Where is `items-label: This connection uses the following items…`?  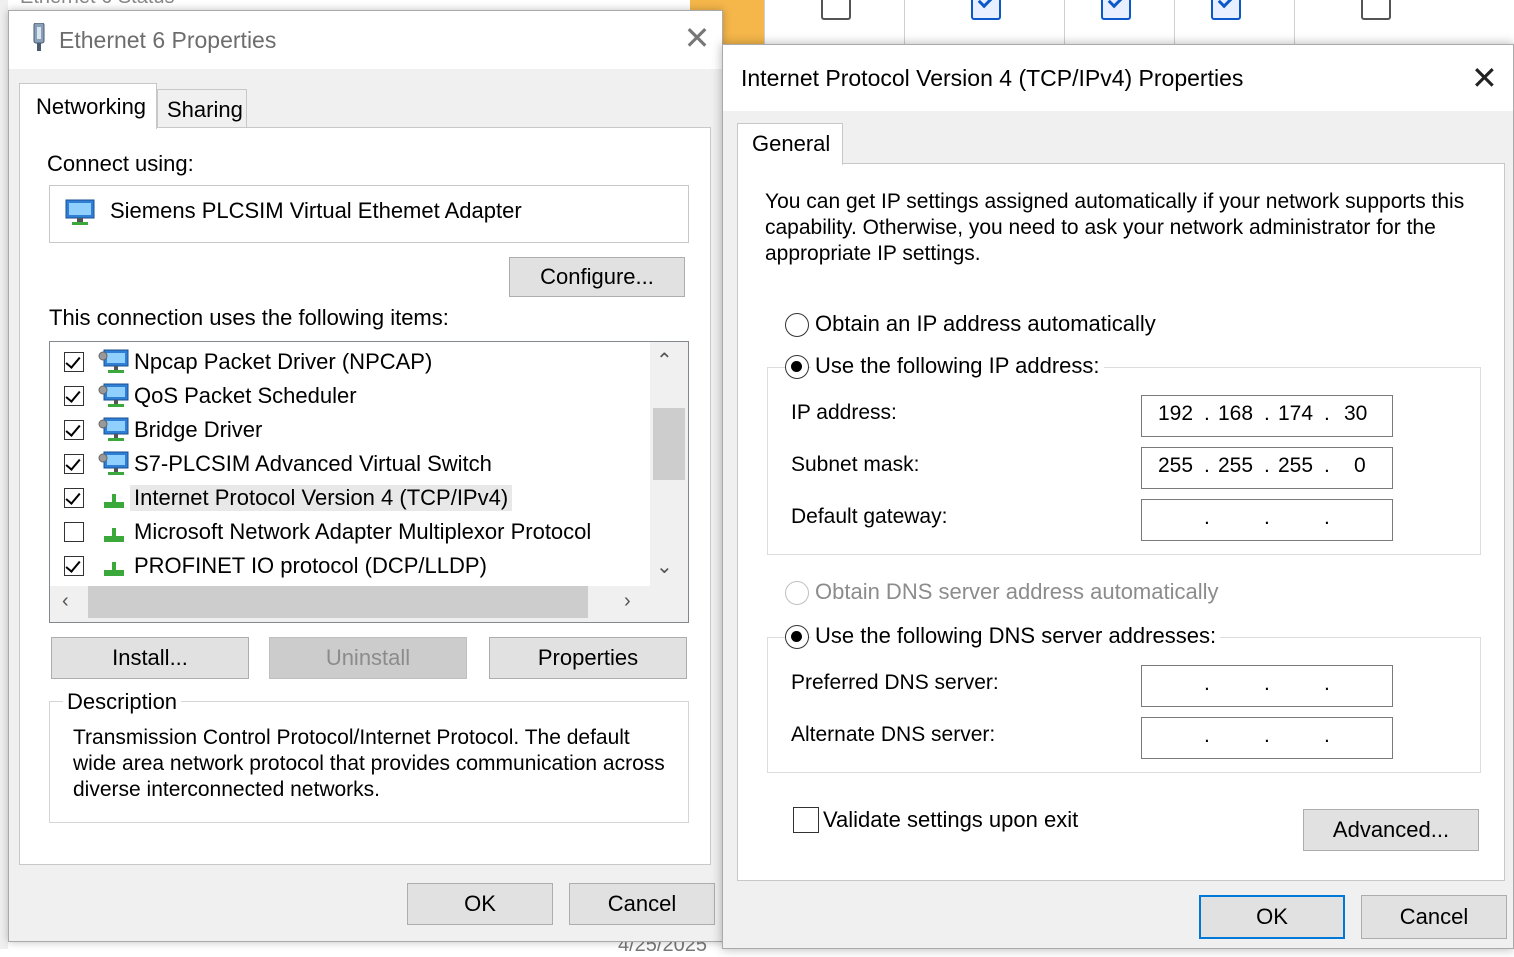 items-label: This connection uses the following items… is located at coordinates (249, 317).